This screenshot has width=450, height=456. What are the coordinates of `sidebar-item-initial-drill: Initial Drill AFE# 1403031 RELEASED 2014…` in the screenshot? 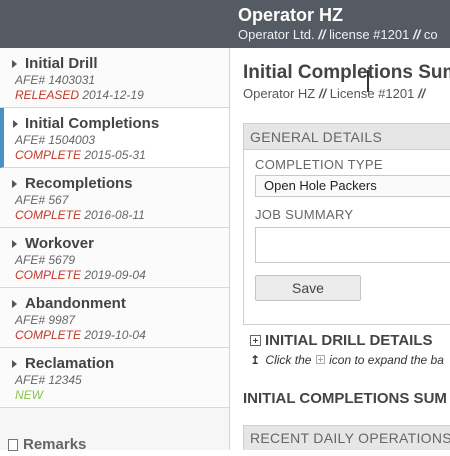 It's located at (114, 78).